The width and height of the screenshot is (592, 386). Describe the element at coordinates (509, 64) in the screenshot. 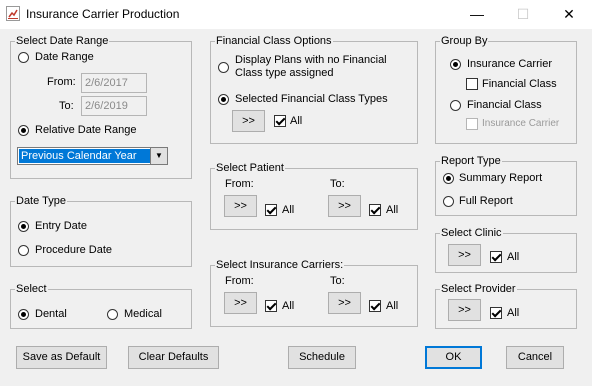

I see `group-insurance-carrier-label: Insurance Carrier` at that location.